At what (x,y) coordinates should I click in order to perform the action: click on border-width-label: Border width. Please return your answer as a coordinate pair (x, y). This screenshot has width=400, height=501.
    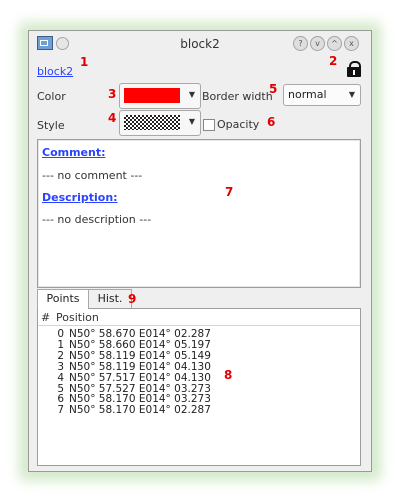
    Looking at the image, I should click on (237, 96).